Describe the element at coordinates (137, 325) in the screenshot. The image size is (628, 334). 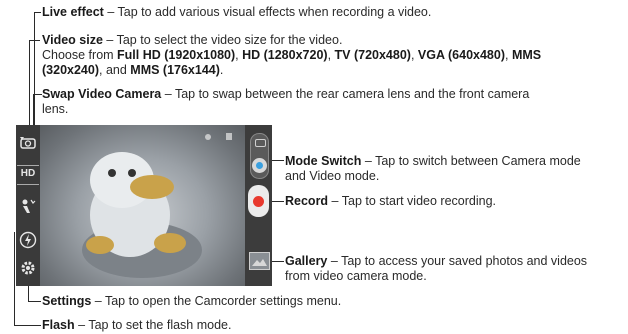
I see `annotation-flash: Flash – Tap to set the flash mode.` at that location.